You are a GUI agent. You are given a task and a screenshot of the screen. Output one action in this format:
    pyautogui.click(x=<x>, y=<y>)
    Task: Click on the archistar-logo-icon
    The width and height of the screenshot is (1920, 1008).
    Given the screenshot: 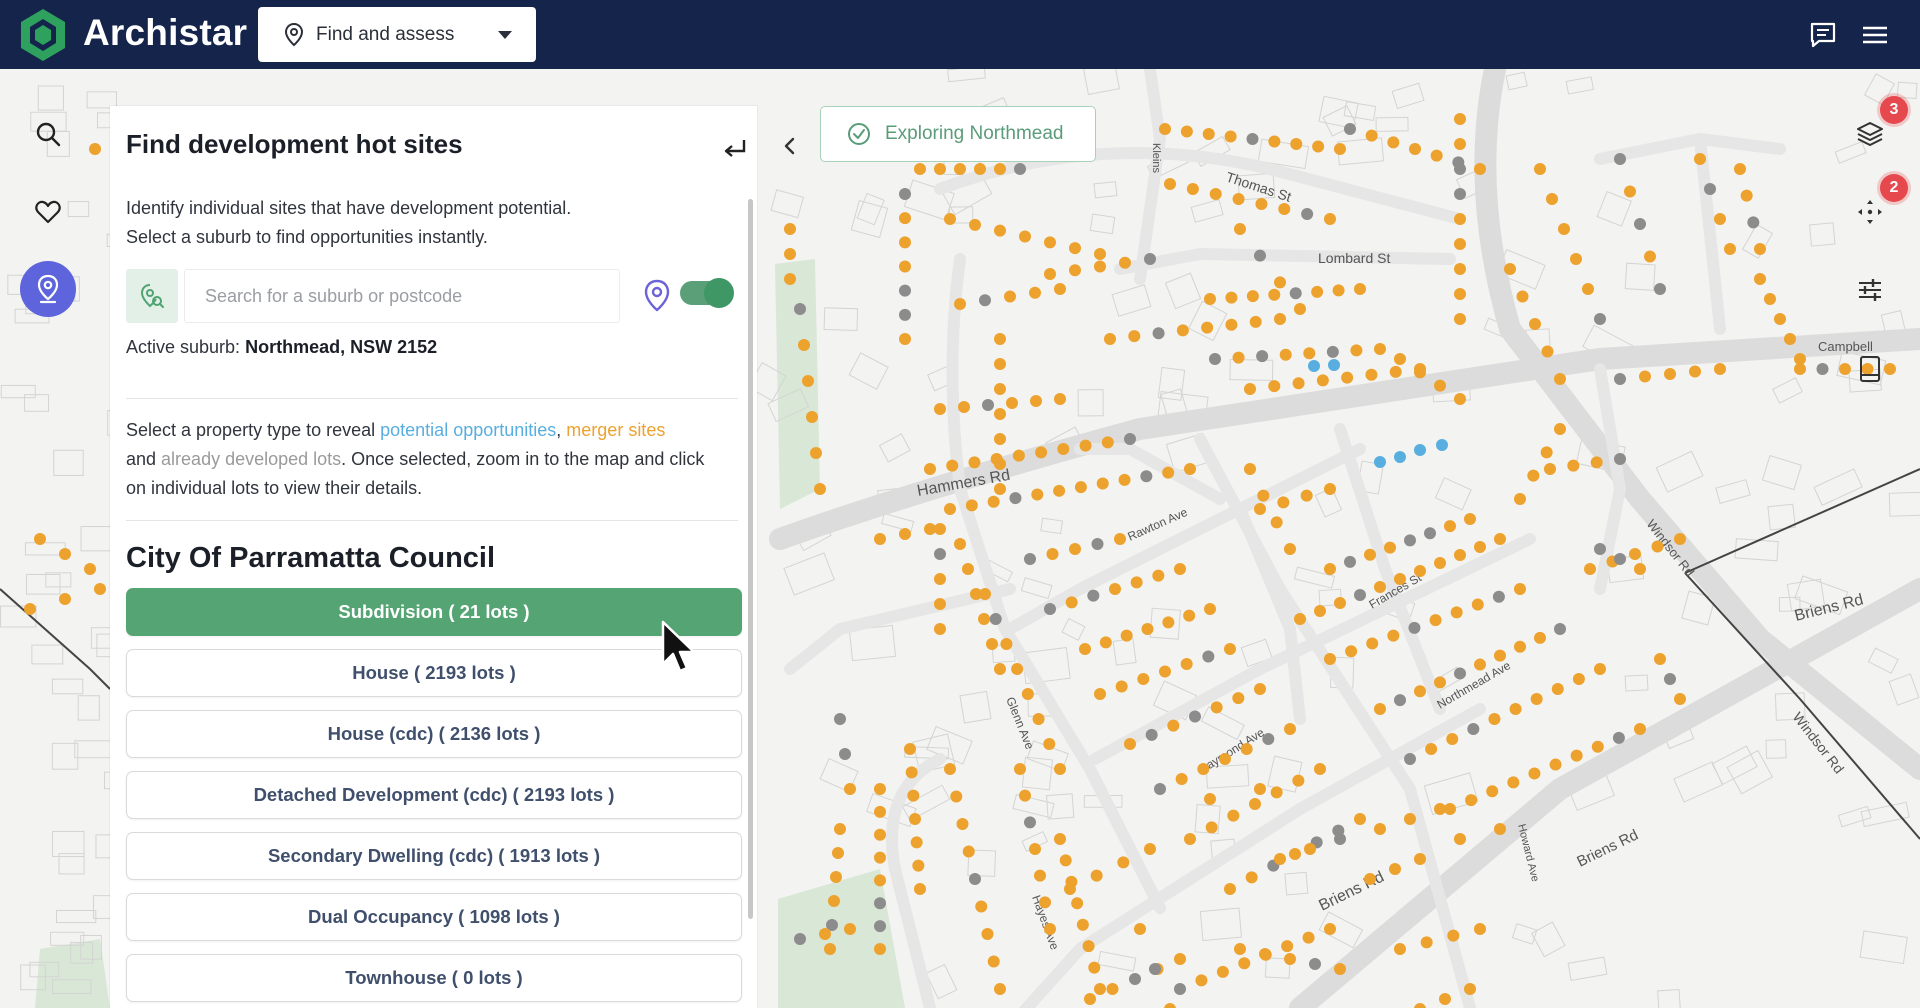 What is the action you would take?
    pyautogui.click(x=43, y=35)
    